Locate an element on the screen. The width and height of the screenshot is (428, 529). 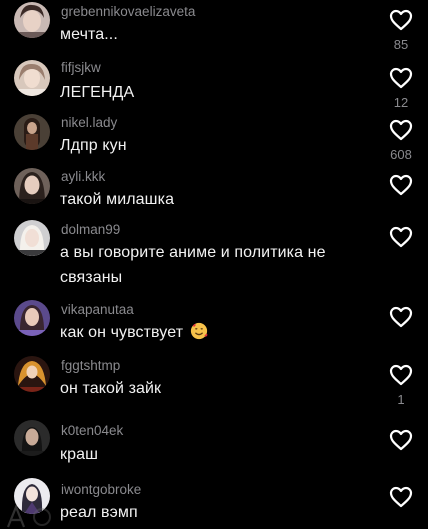
like-button: 608 is located at coordinates (401, 141).